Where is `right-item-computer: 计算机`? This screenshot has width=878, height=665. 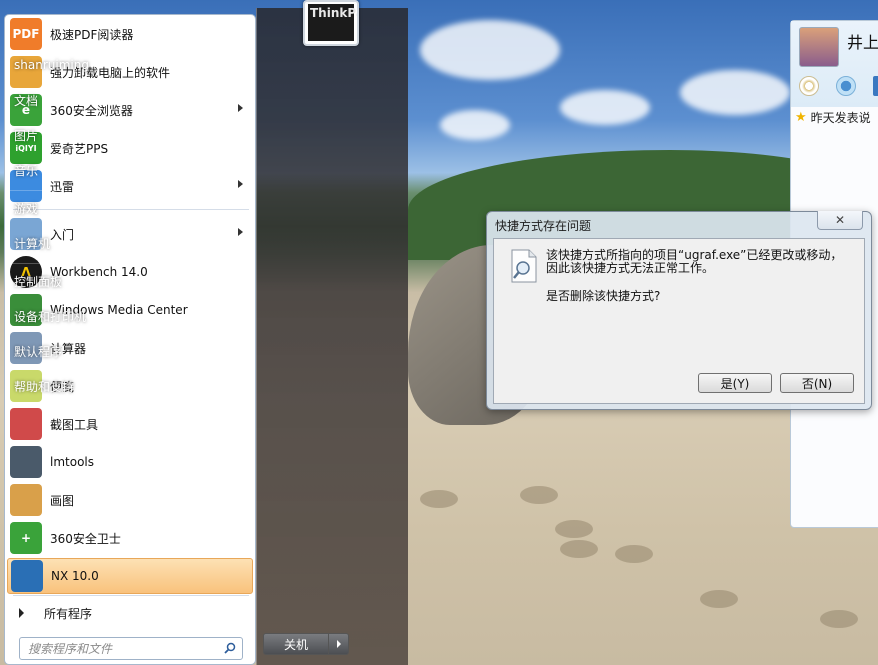 right-item-computer: 计算机 is located at coordinates (77, 243).